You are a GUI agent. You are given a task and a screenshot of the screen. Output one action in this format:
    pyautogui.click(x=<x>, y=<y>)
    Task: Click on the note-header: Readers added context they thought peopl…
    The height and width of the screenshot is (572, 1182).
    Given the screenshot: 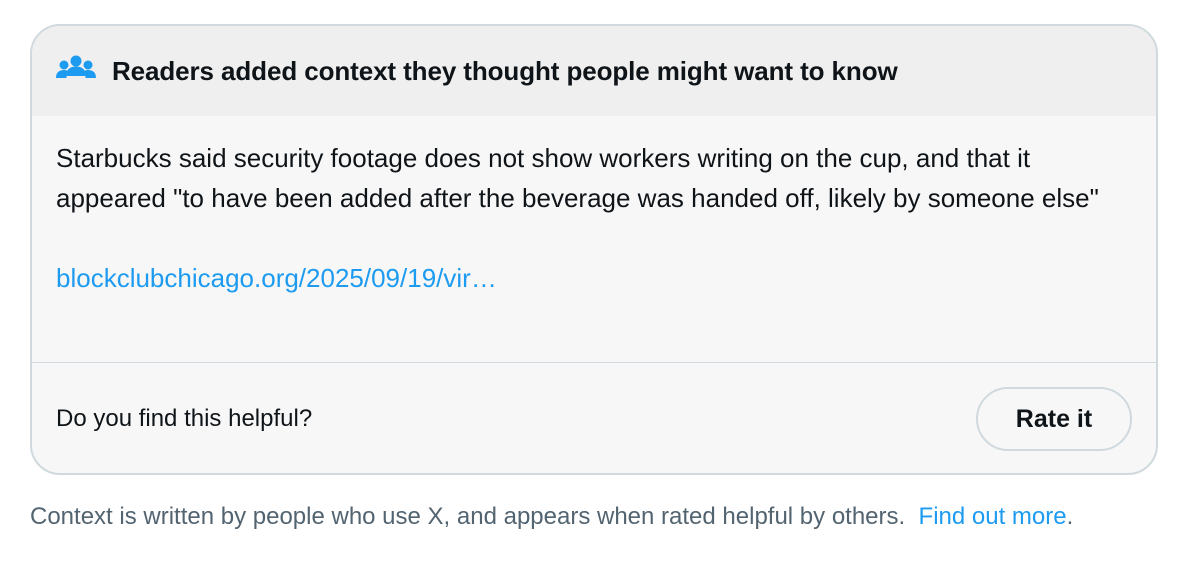 What is the action you would take?
    pyautogui.click(x=594, y=71)
    